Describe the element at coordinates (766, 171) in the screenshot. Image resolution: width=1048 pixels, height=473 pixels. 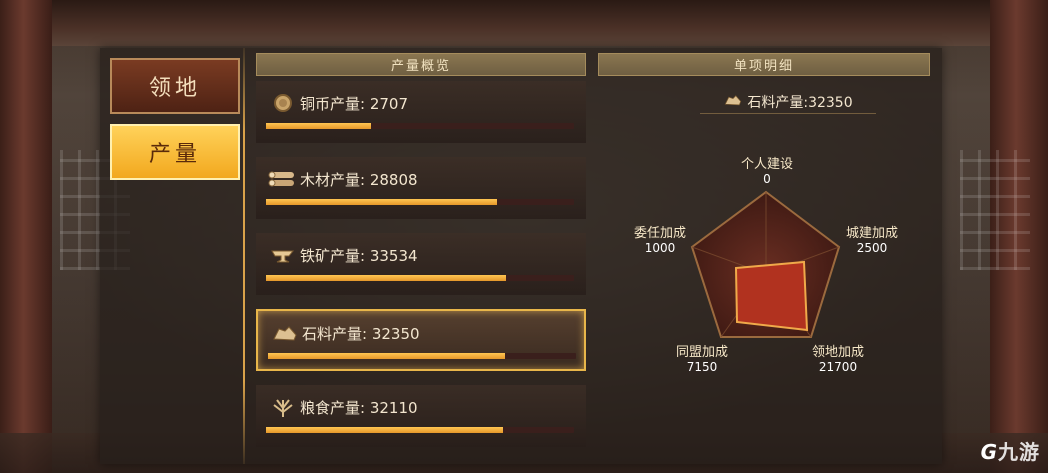
I see `radar-label-personal: 个人建设 0` at that location.